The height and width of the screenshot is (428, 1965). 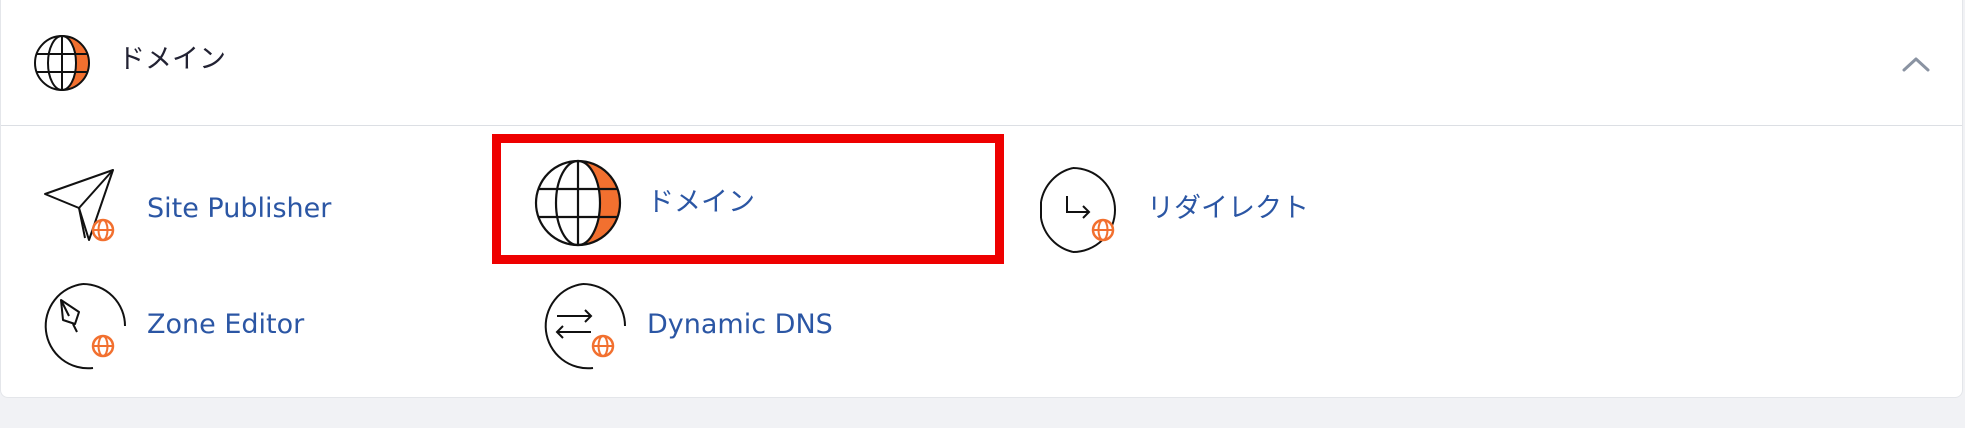 I want to click on site-publisher-link: Site Publisher, so click(x=203, y=210).